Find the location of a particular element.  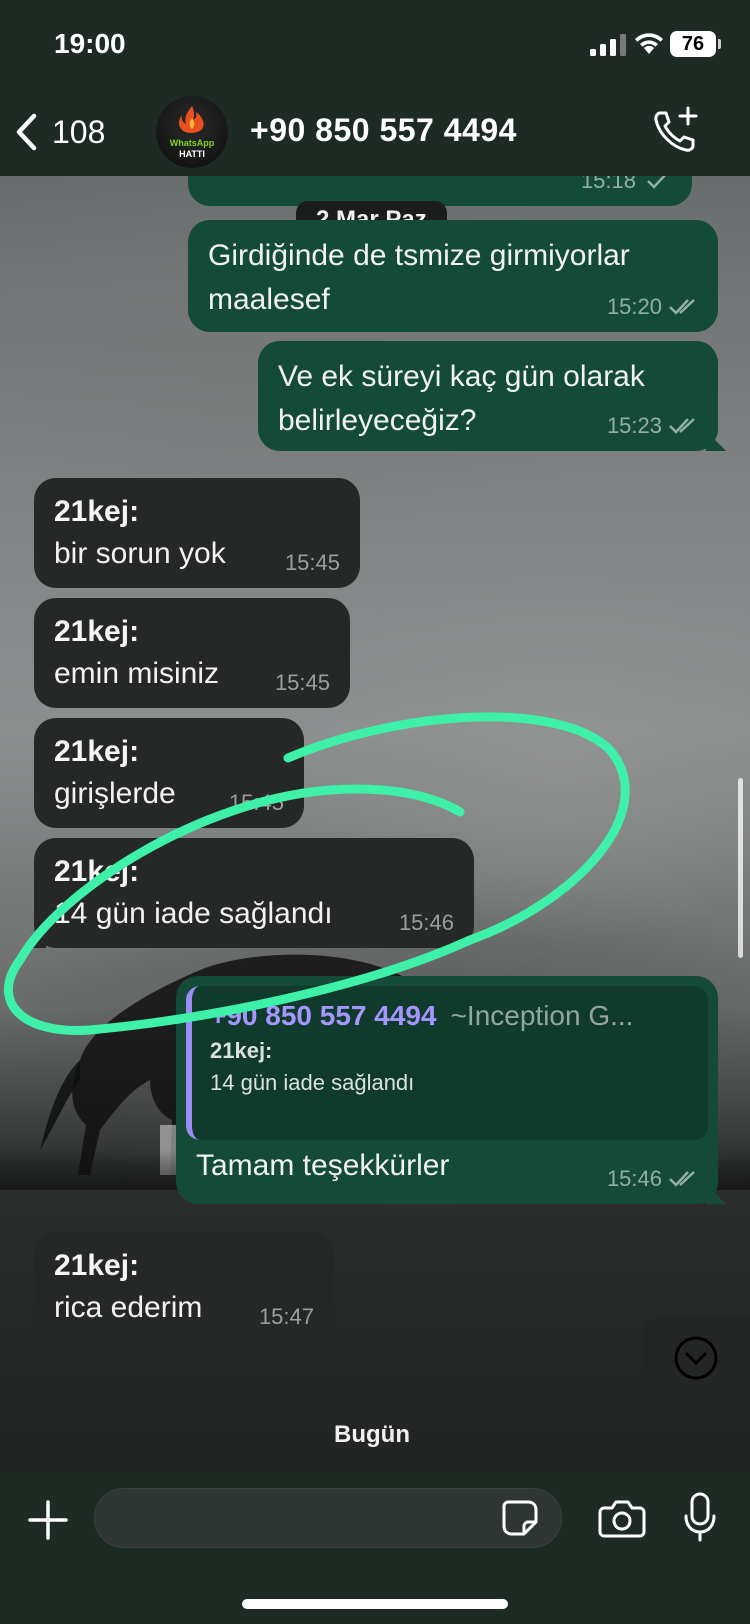

scroll-to-bottom-button is located at coordinates (696, 1358).